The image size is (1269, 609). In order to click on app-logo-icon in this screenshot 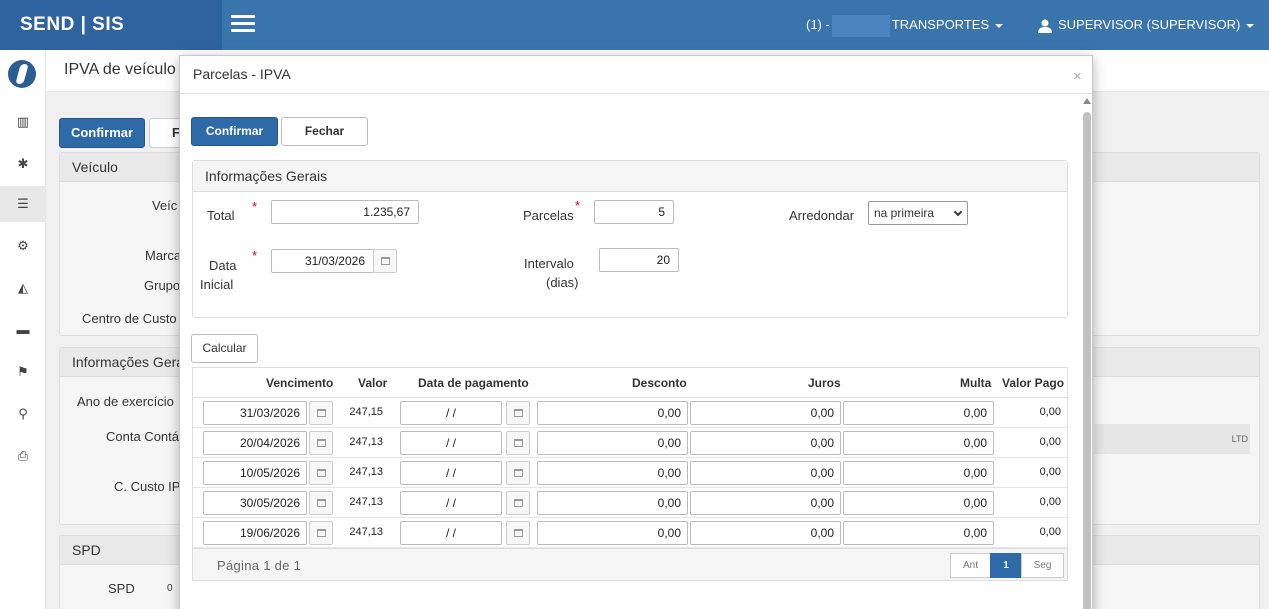, I will do `click(22, 74)`.